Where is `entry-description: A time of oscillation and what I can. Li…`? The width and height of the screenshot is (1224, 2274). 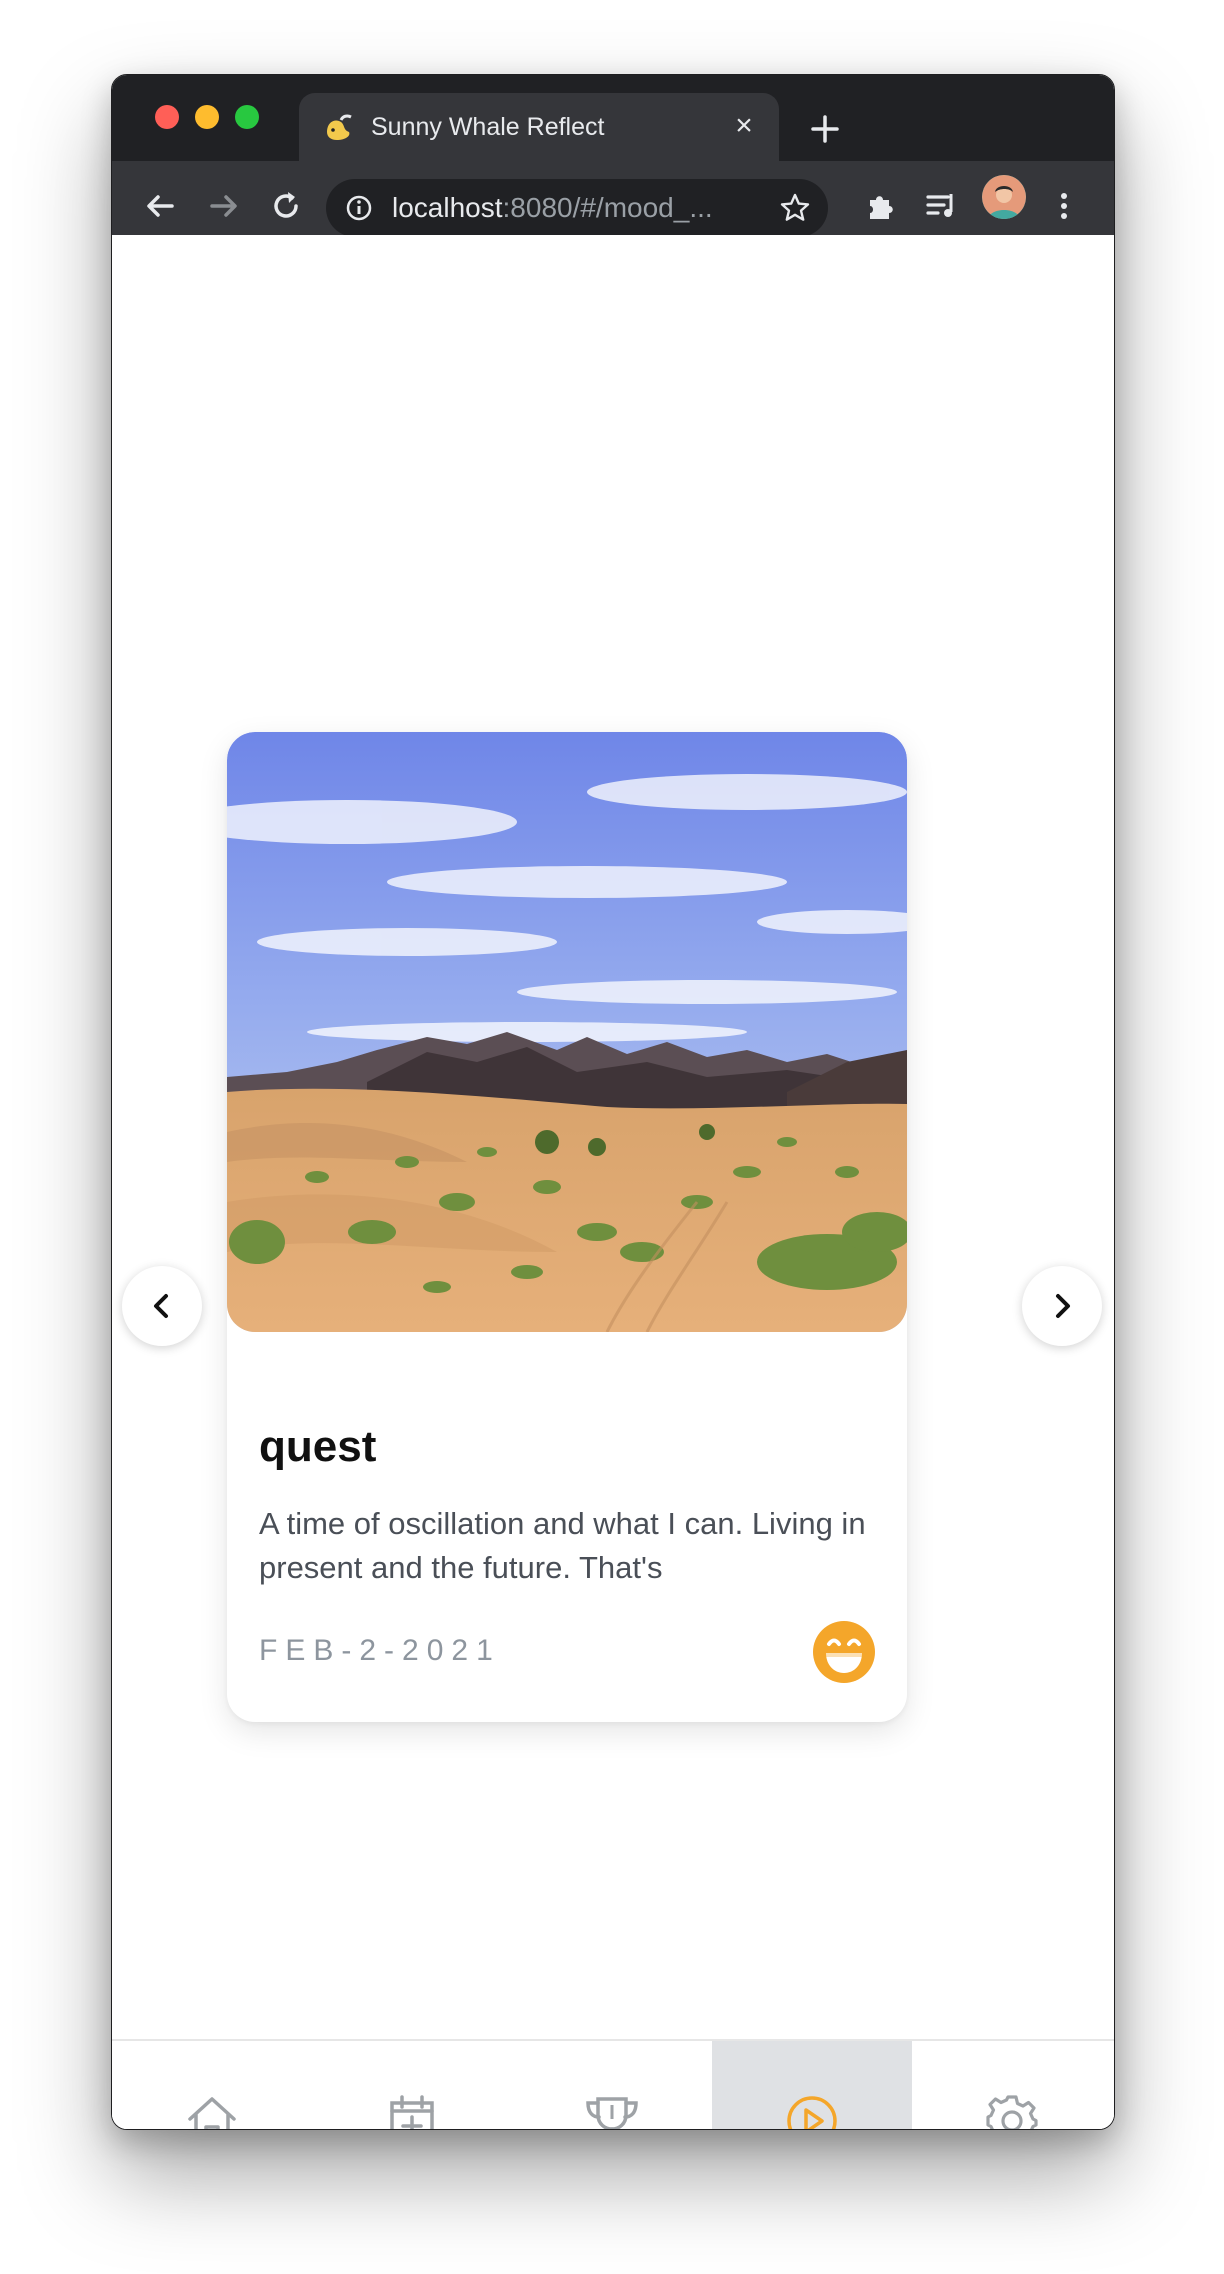 entry-description: A time of oscillation and what I can. Li… is located at coordinates (562, 1545).